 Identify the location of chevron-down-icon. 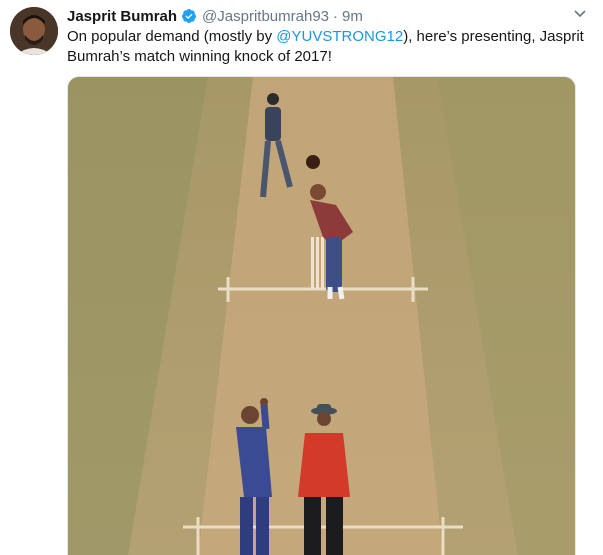
(580, 13).